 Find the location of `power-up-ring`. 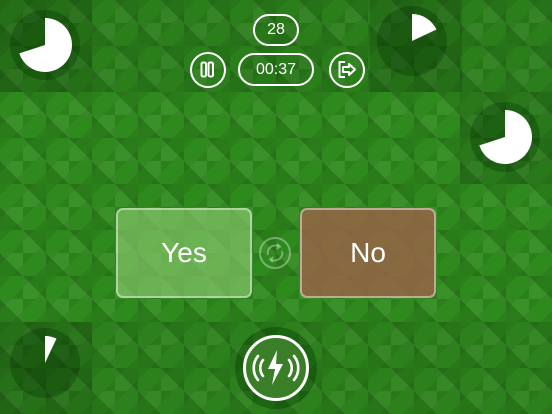

power-up-ring is located at coordinates (276, 368).